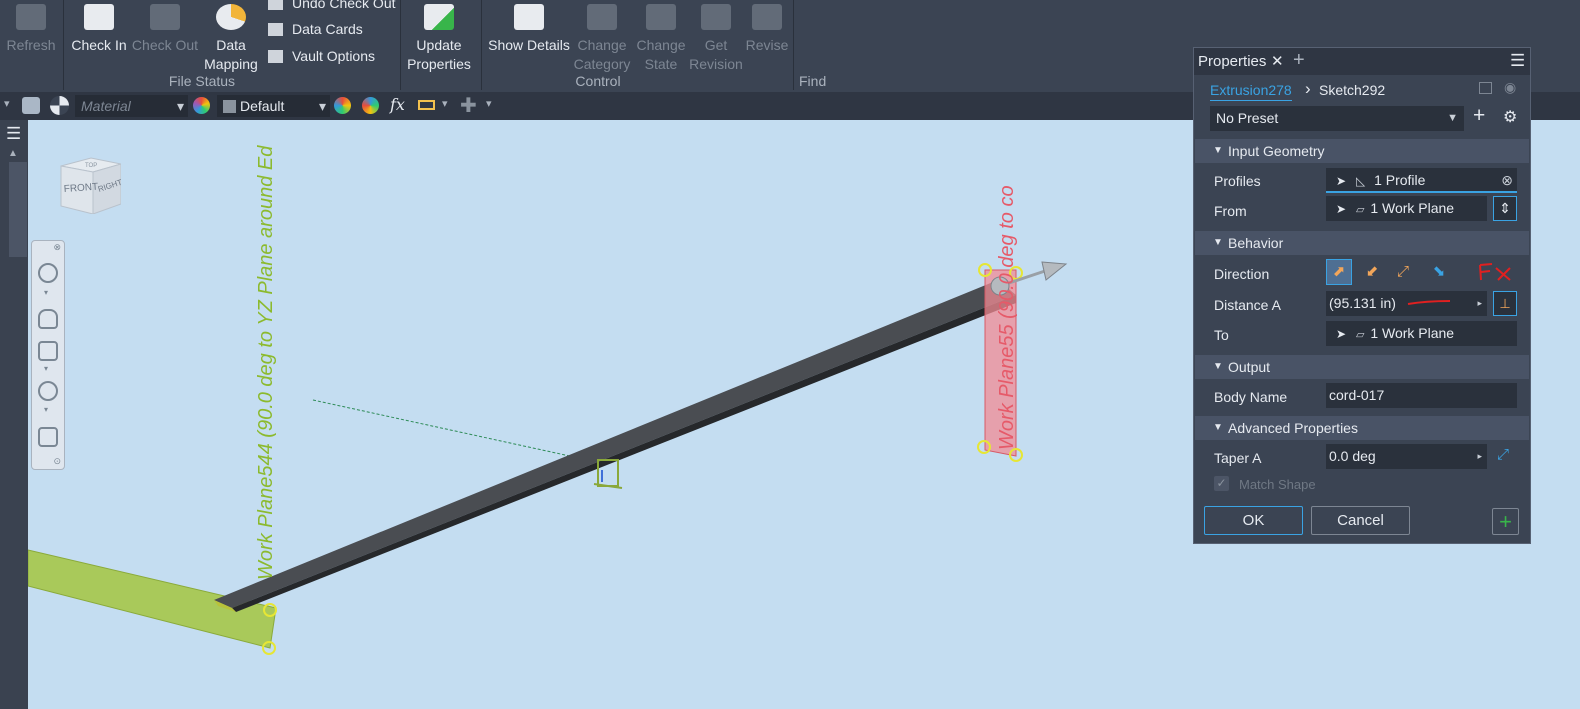 The image size is (1580, 709). I want to click on add-preset-icon: +, so click(1479, 116).